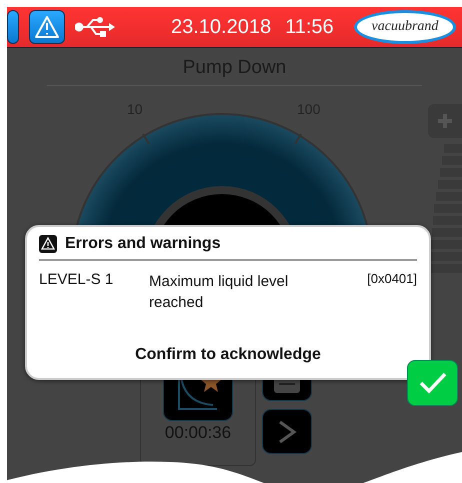 The height and width of the screenshot is (483, 462). What do you see at coordinates (405, 27) in the screenshot?
I see `brand-logo: vacuubrand` at bounding box center [405, 27].